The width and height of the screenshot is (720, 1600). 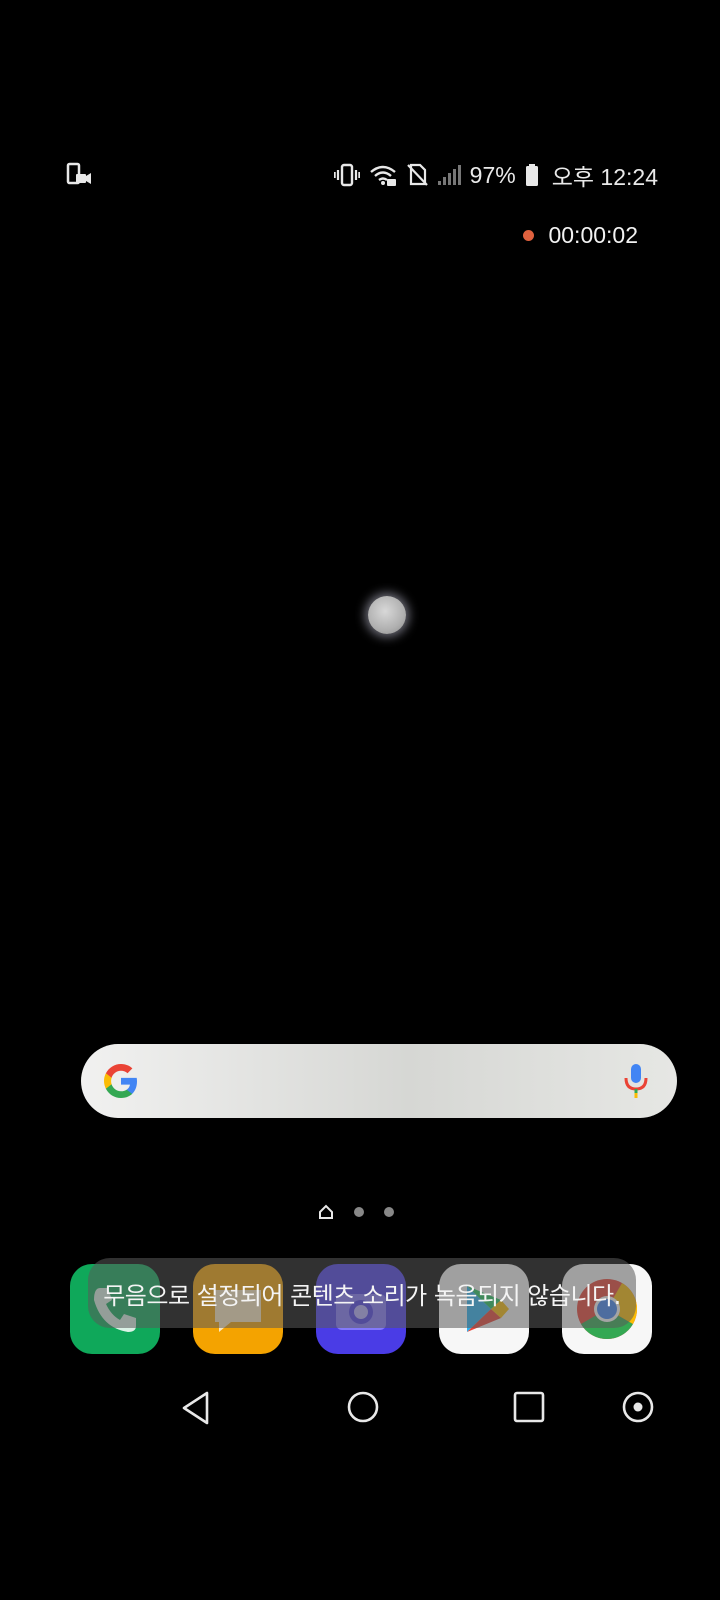 What do you see at coordinates (638, 1409) in the screenshot?
I see `dot-circle-icon` at bounding box center [638, 1409].